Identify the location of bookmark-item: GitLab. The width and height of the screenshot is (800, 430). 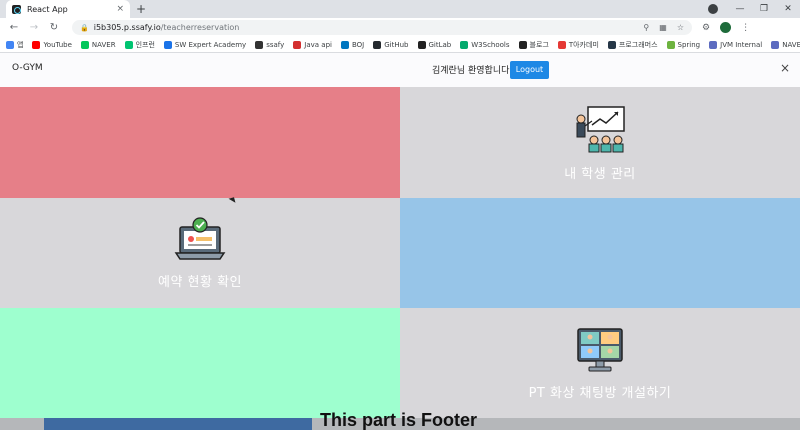
(434, 44).